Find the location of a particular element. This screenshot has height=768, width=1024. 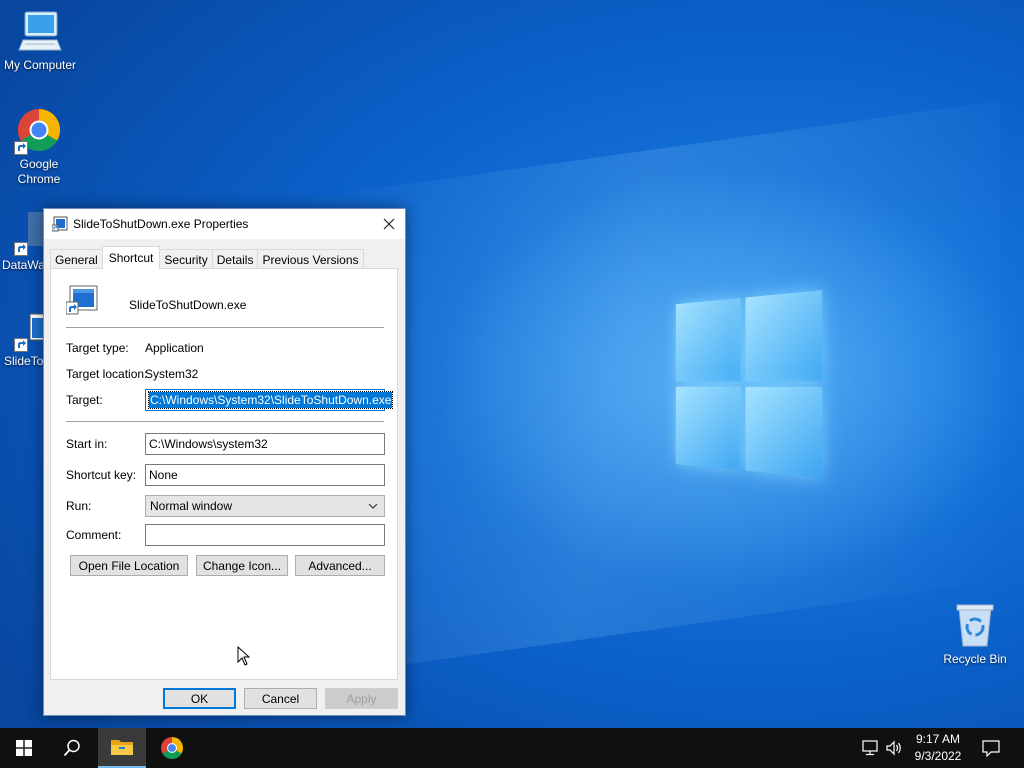

comment-label: Comment: is located at coordinates (94, 535).